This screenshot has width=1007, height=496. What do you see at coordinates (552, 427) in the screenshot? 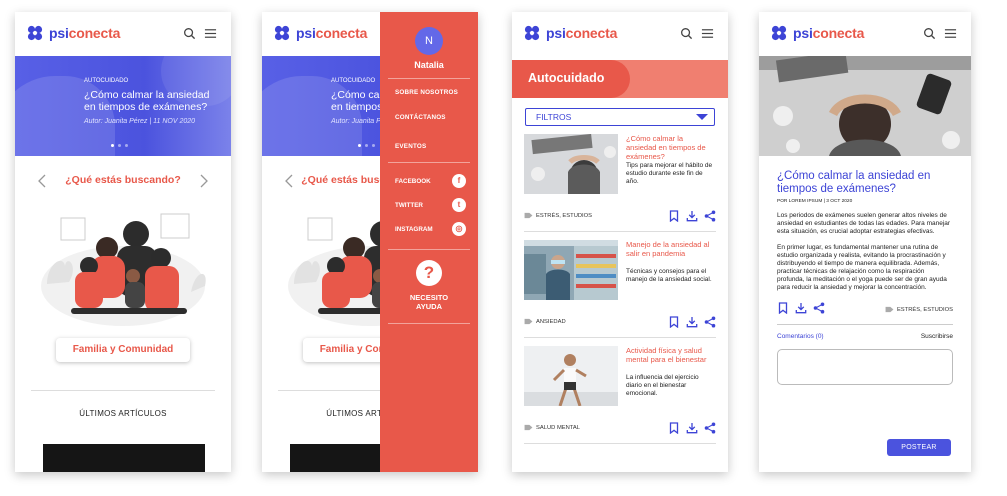
I see `article-tags: SALUD MENTAL` at bounding box center [552, 427].